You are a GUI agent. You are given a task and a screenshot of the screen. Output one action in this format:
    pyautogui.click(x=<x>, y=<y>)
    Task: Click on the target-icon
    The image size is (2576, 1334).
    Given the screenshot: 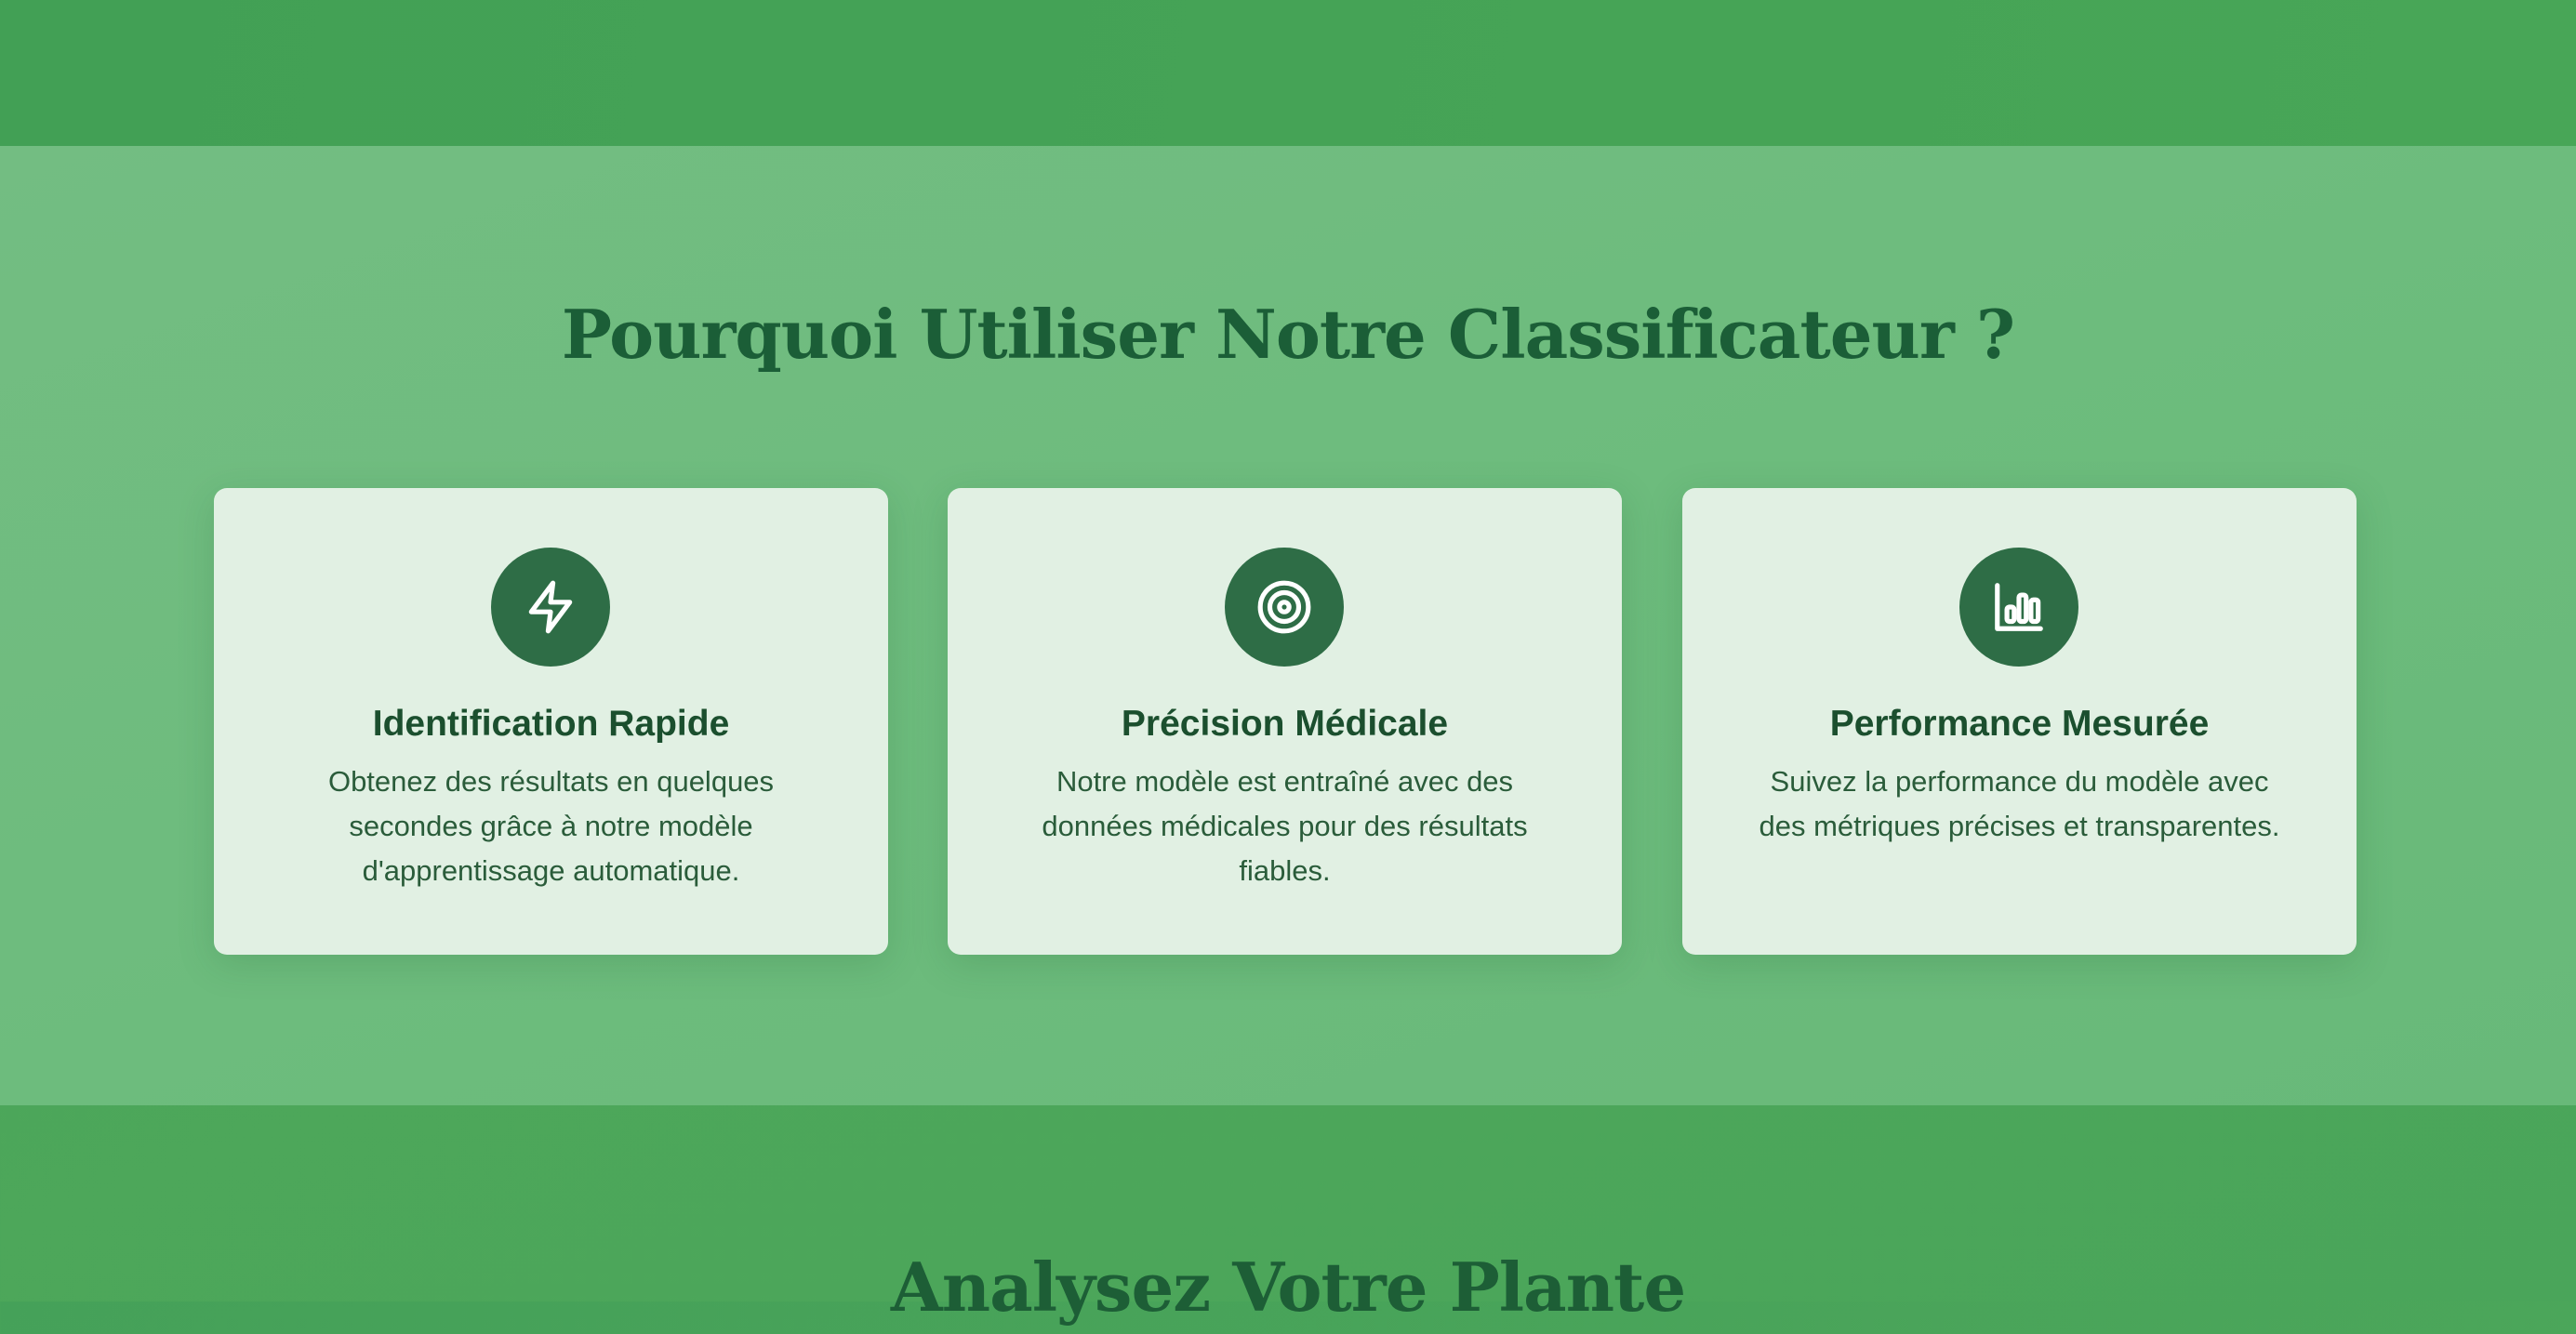 What is the action you would take?
    pyautogui.click(x=1284, y=607)
    